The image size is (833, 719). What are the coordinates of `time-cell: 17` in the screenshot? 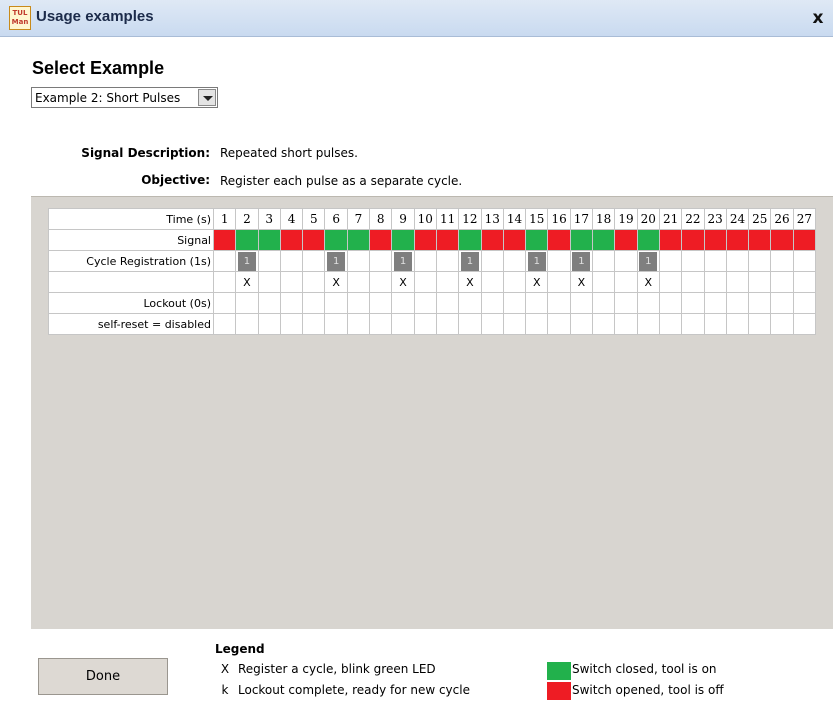 It's located at (581, 219).